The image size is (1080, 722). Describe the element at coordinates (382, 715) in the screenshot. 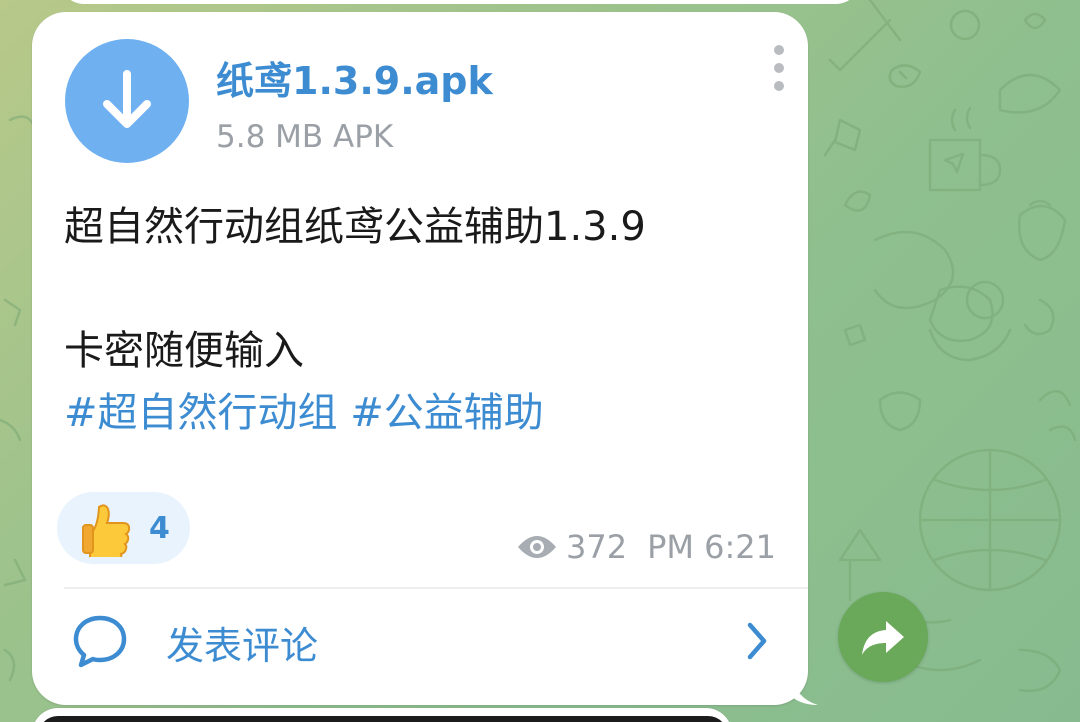

I see `next-message-bubble` at that location.